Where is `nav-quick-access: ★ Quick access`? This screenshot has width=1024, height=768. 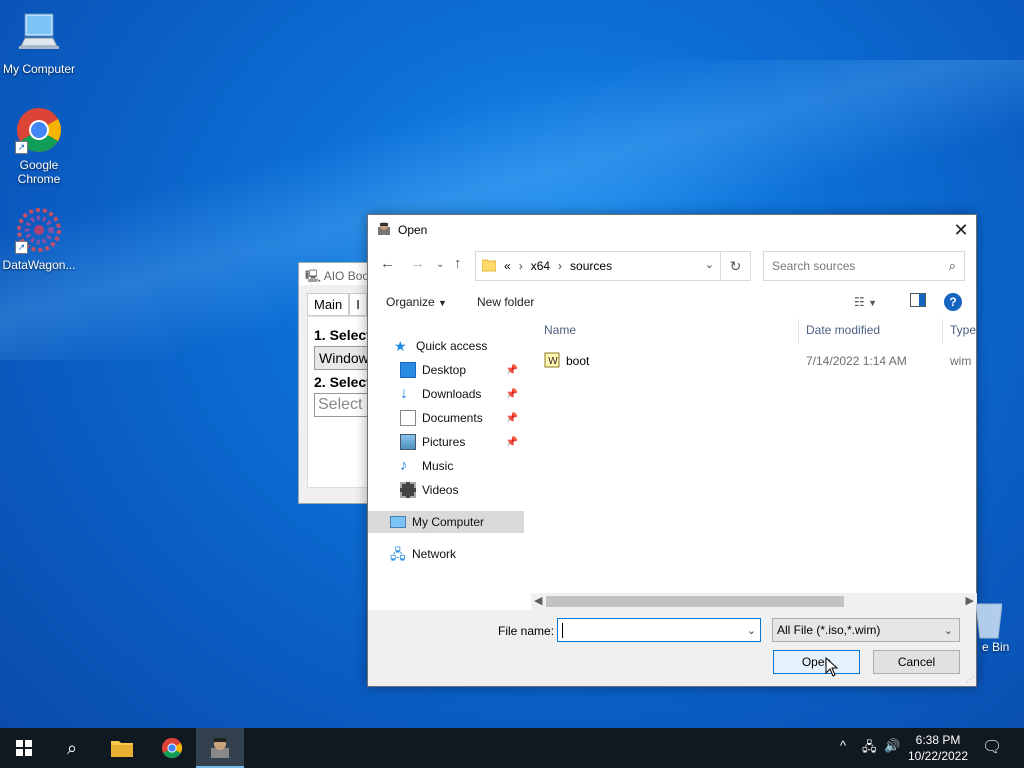 nav-quick-access: ★ Quick access is located at coordinates (446, 346).